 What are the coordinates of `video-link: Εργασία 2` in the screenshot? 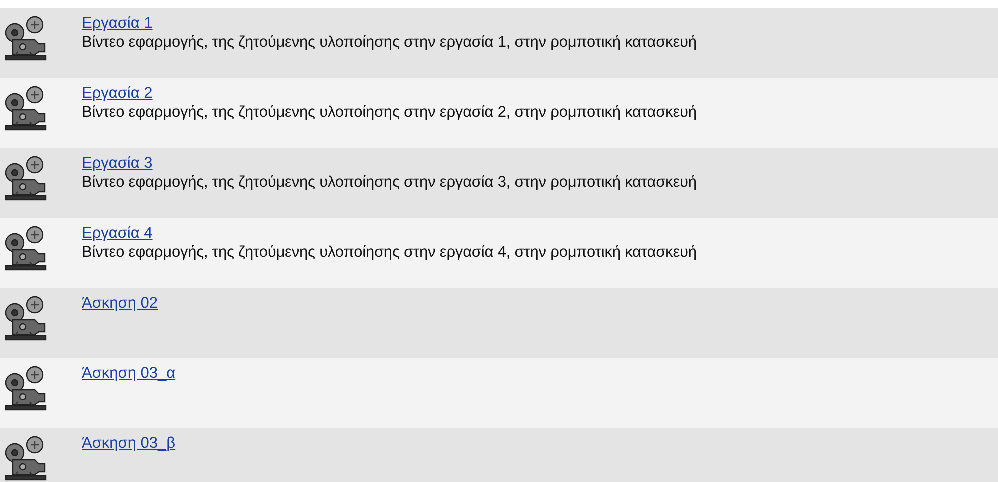 It's located at (117, 93).